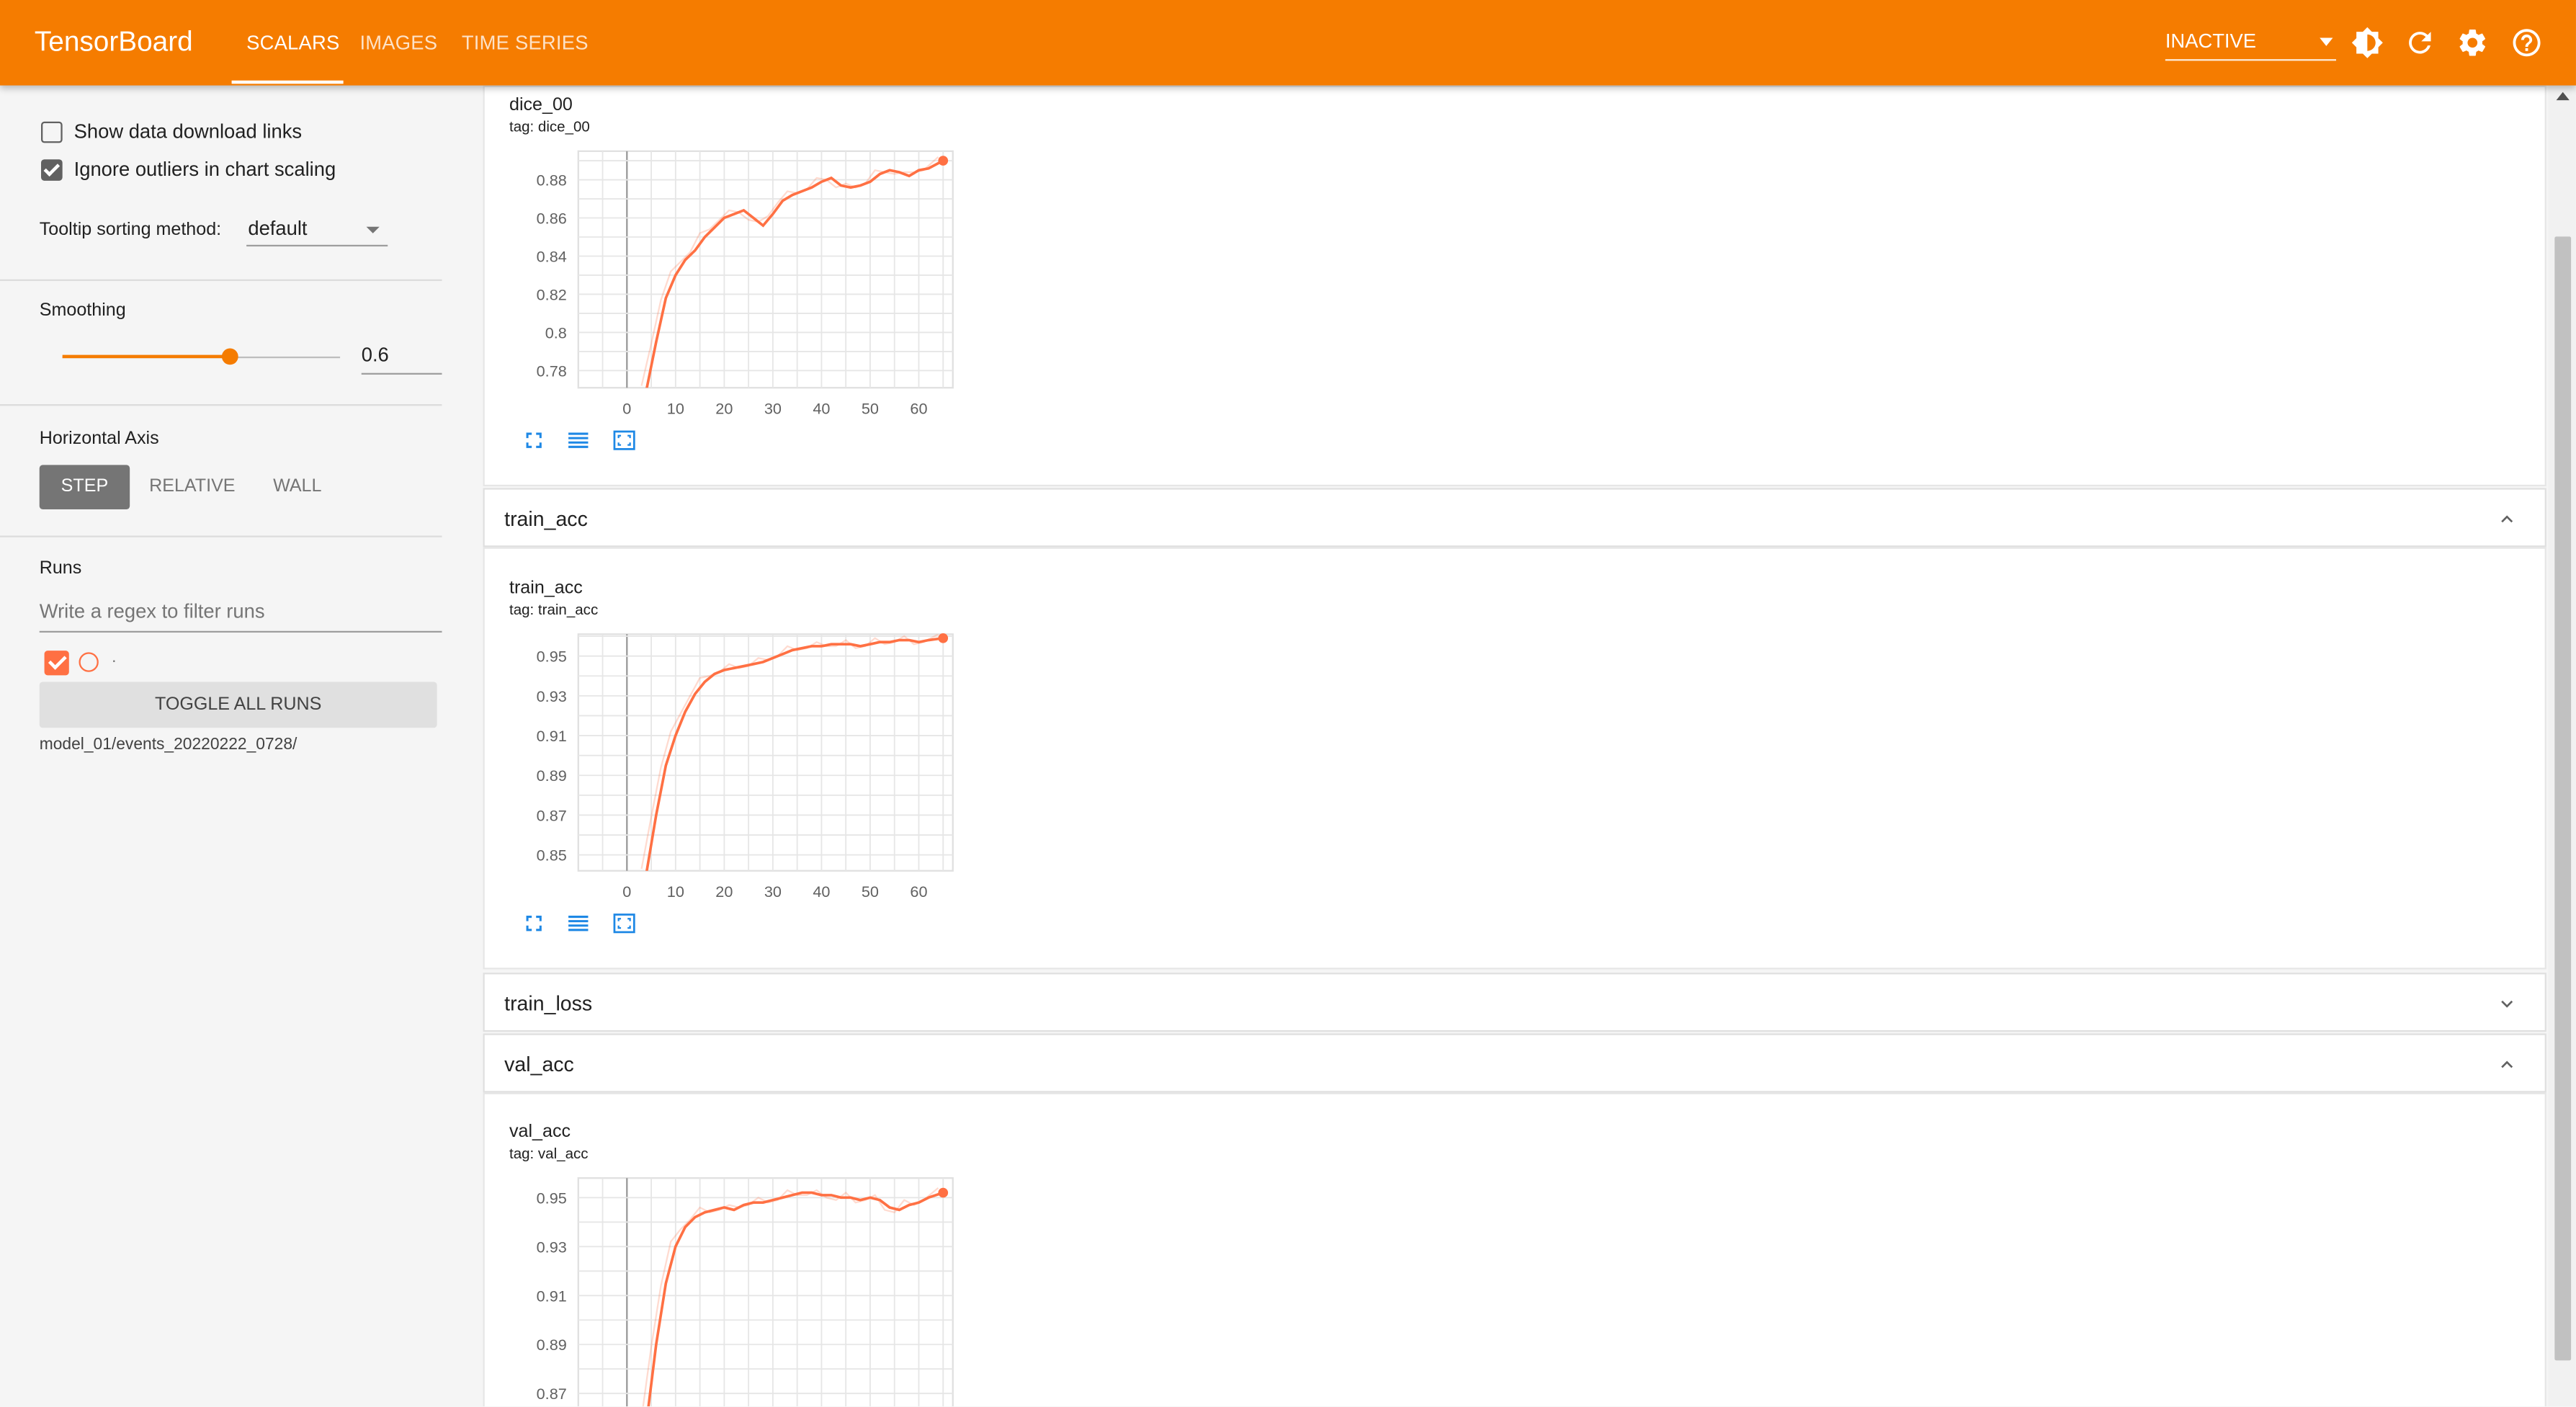 This screenshot has width=2576, height=1407. I want to click on section-header-train-loss: train_loss, so click(1514, 1003).